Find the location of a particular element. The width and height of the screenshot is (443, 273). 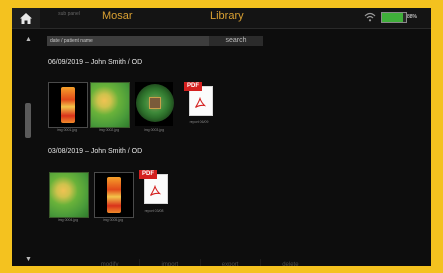

thumbnail-caption: img 0001.jpg is located at coordinates (67, 130).